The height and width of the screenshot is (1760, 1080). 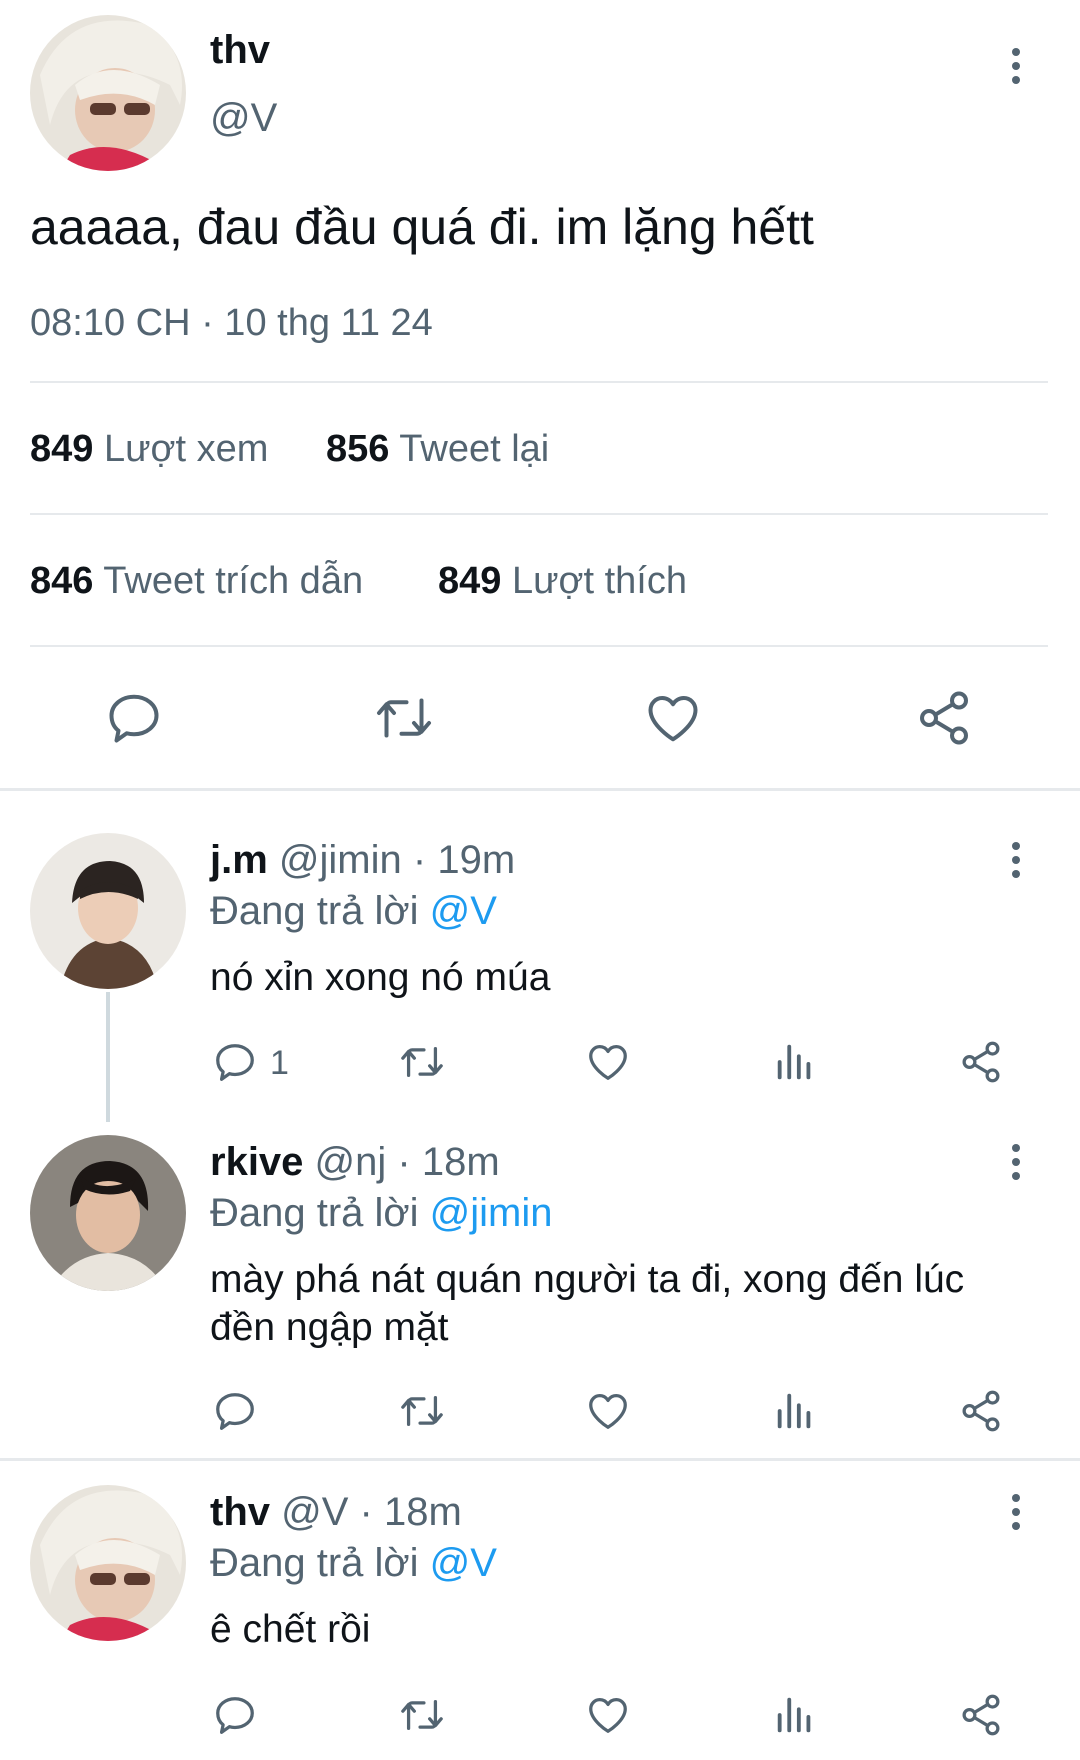 I want to click on tweet-text: aaaaa, đau đầu quá đi. im lặng hếtt, so click(x=422, y=227).